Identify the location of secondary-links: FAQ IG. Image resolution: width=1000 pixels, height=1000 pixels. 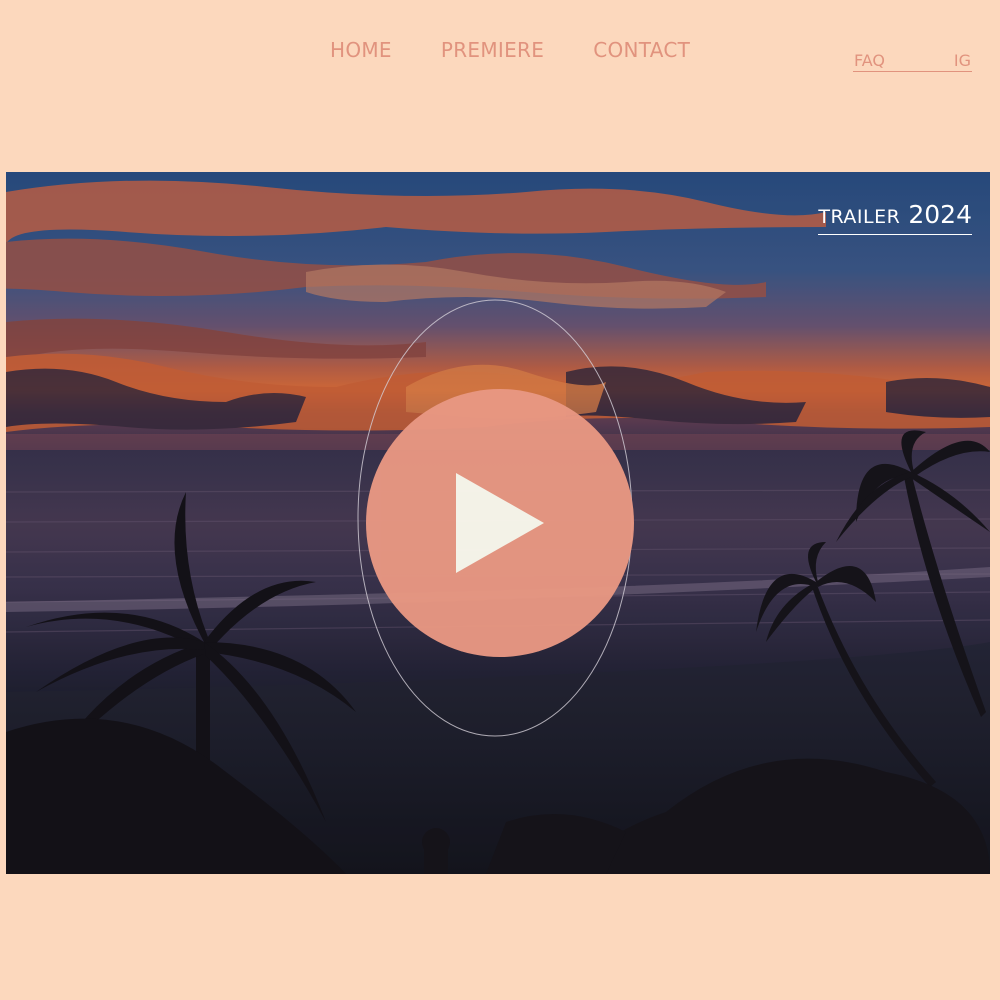
(912, 61).